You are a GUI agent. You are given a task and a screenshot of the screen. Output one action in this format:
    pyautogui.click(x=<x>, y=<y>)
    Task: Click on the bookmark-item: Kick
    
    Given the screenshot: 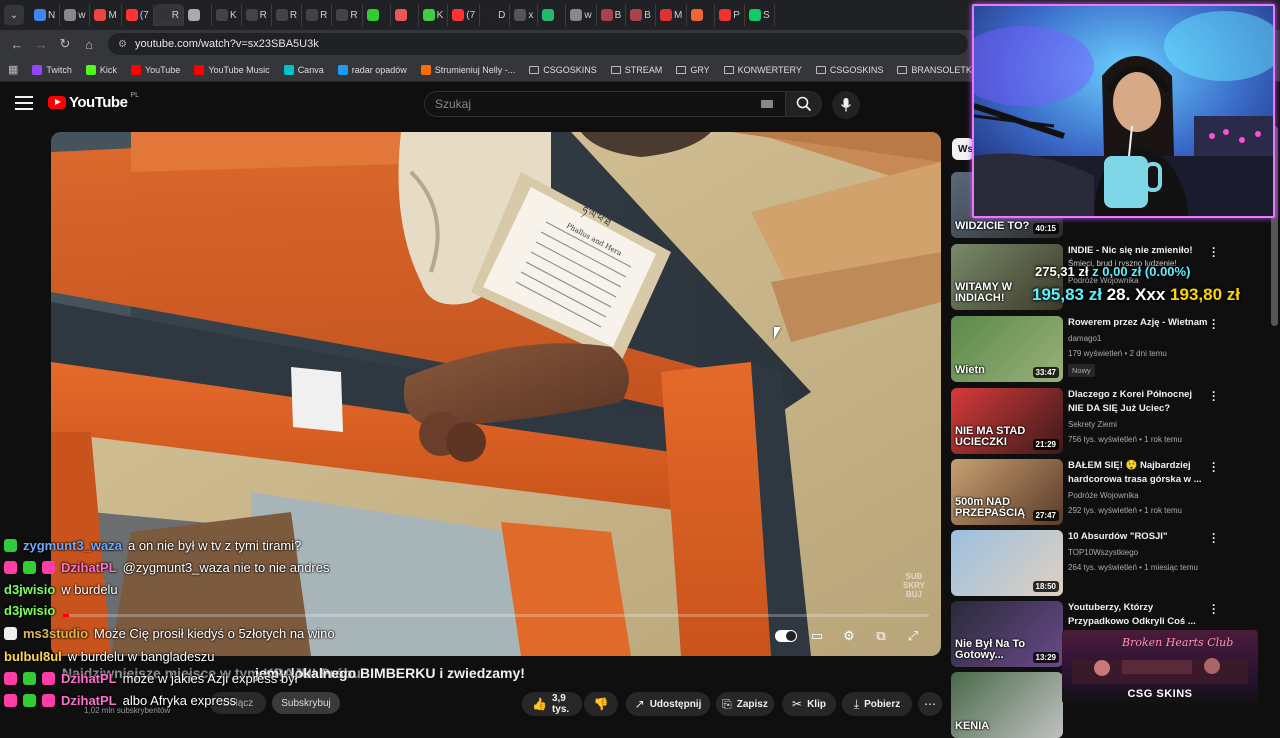 What is the action you would take?
    pyautogui.click(x=101, y=69)
    